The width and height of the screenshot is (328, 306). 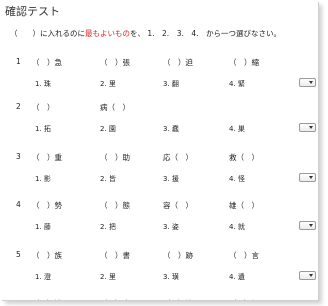 I want to click on blank-word: （ ）重, so click(x=47, y=157).